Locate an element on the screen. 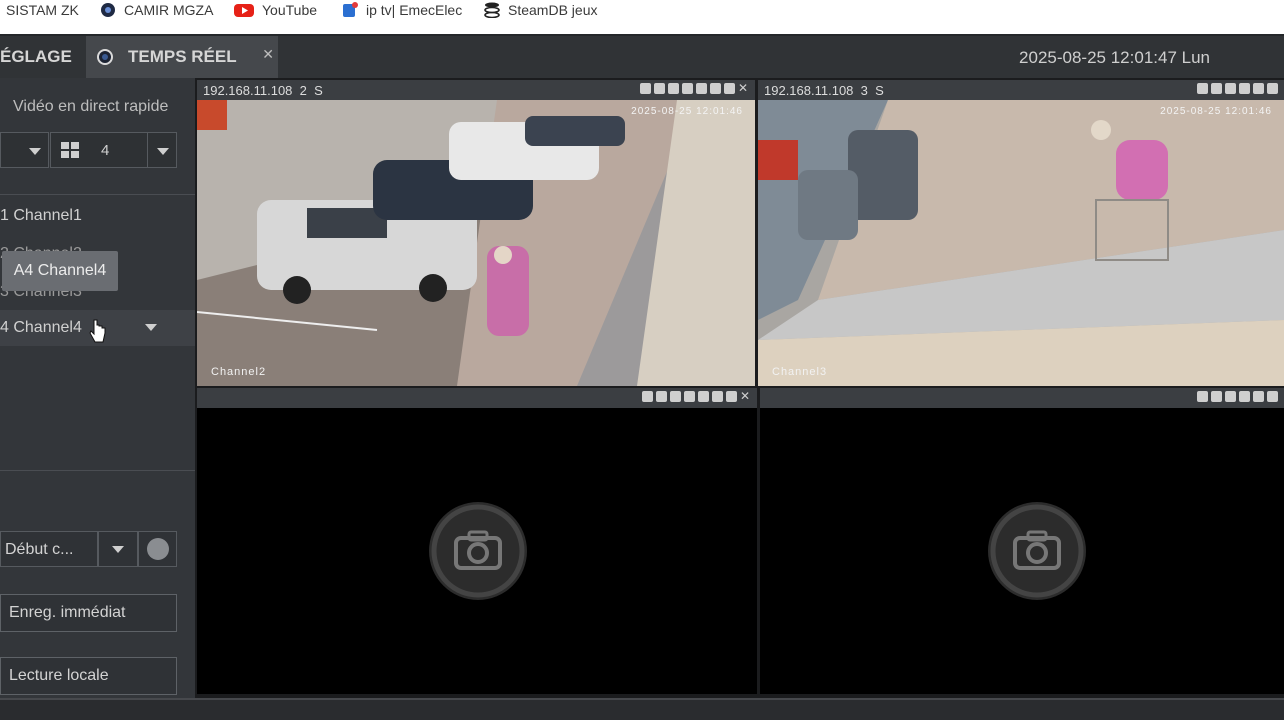 This screenshot has width=1284, height=720. local-playback-button: Lecture locale is located at coordinates (88, 676).